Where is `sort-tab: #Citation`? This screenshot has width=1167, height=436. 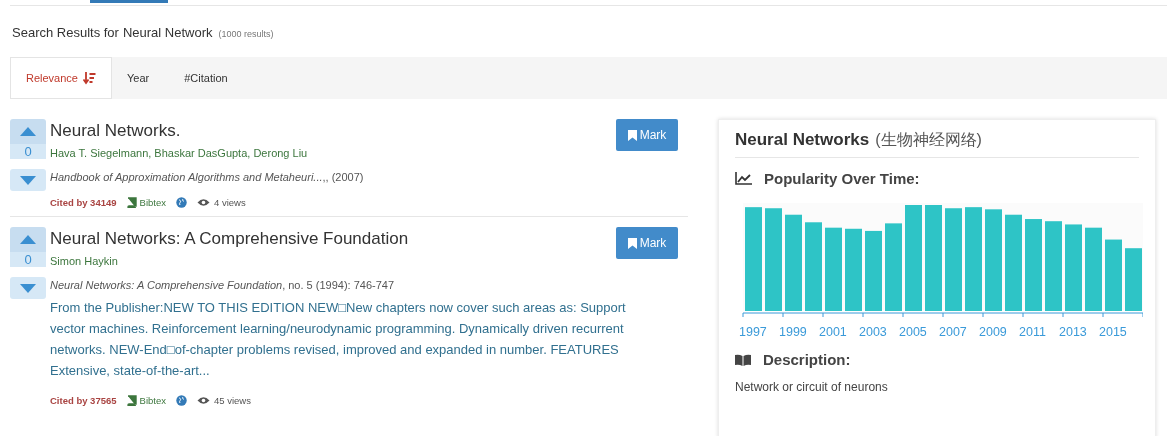 sort-tab: #Citation is located at coordinates (208, 78).